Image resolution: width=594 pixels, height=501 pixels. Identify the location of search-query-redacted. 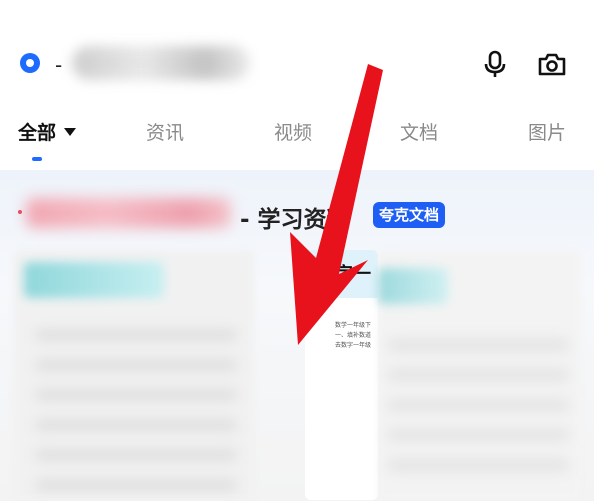
(161, 63).